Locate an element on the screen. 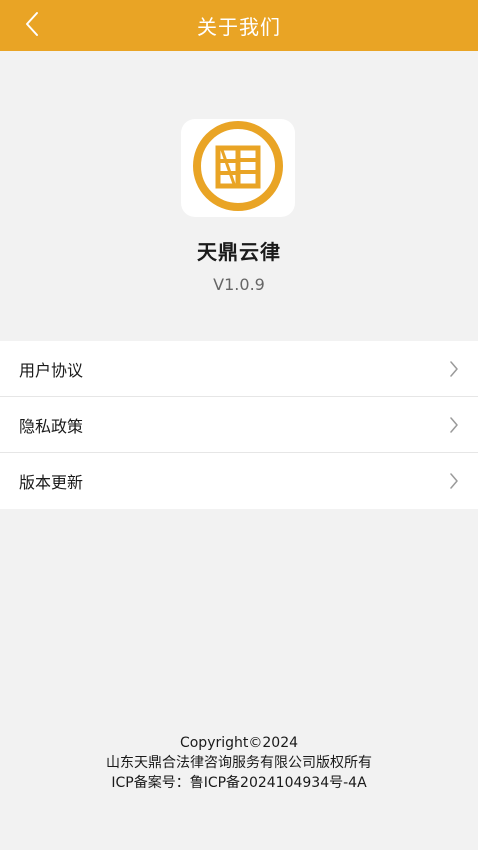 The width and height of the screenshot is (478, 850). app-logo-icon is located at coordinates (238, 168).